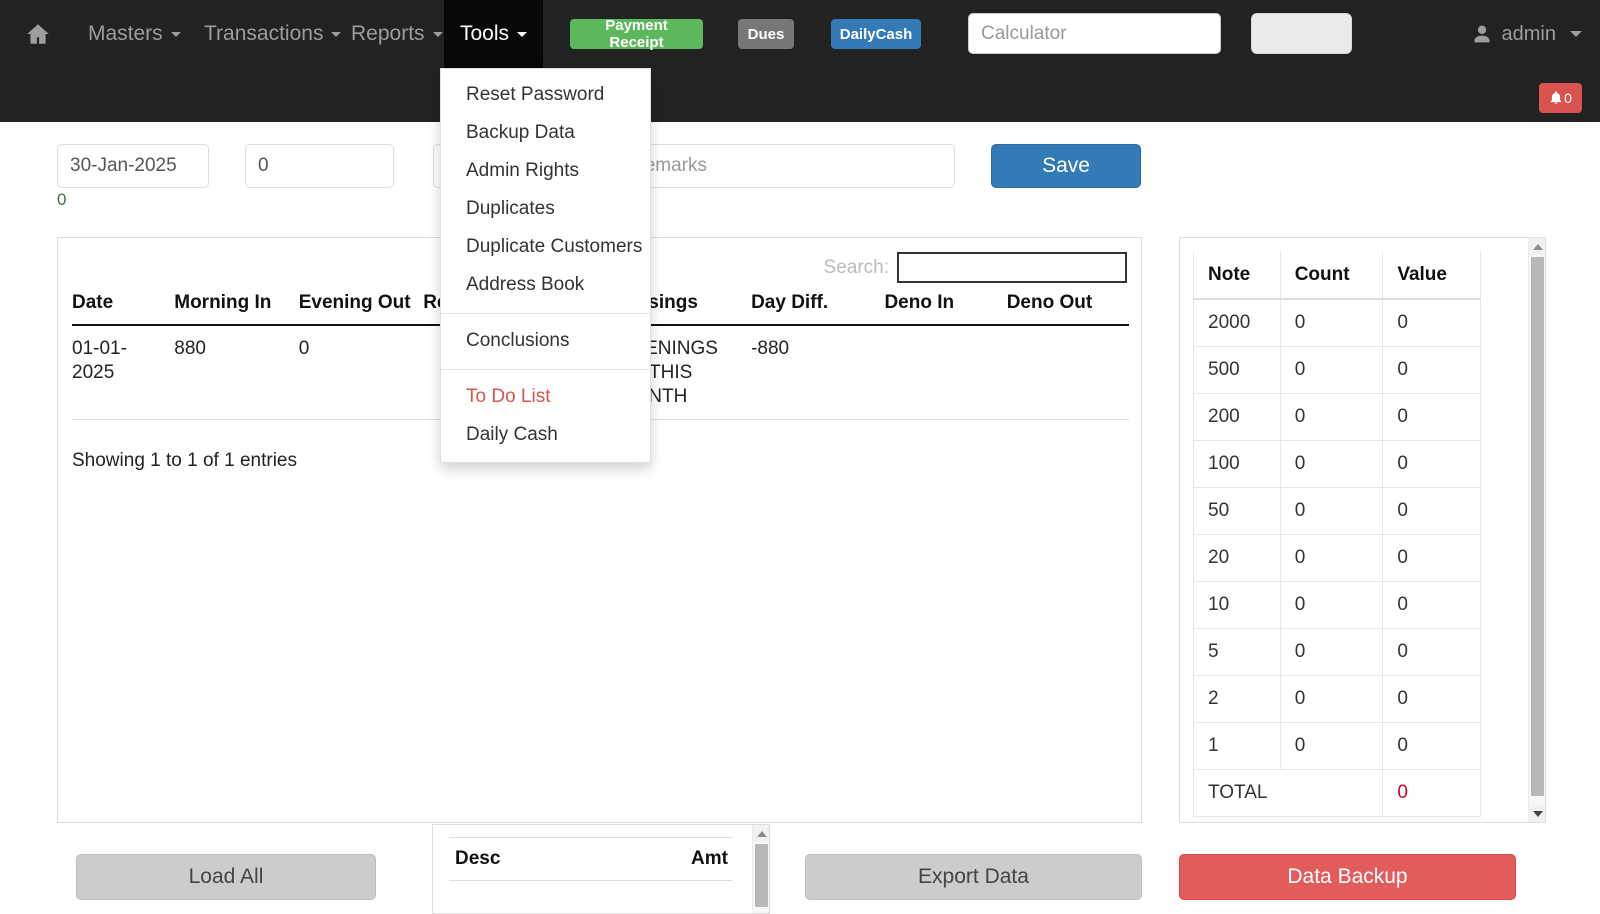 This screenshot has height=914, width=1600. Describe the element at coordinates (545, 247) in the screenshot. I see `menu-item-duplicate-customers: Duplicate Customers` at that location.